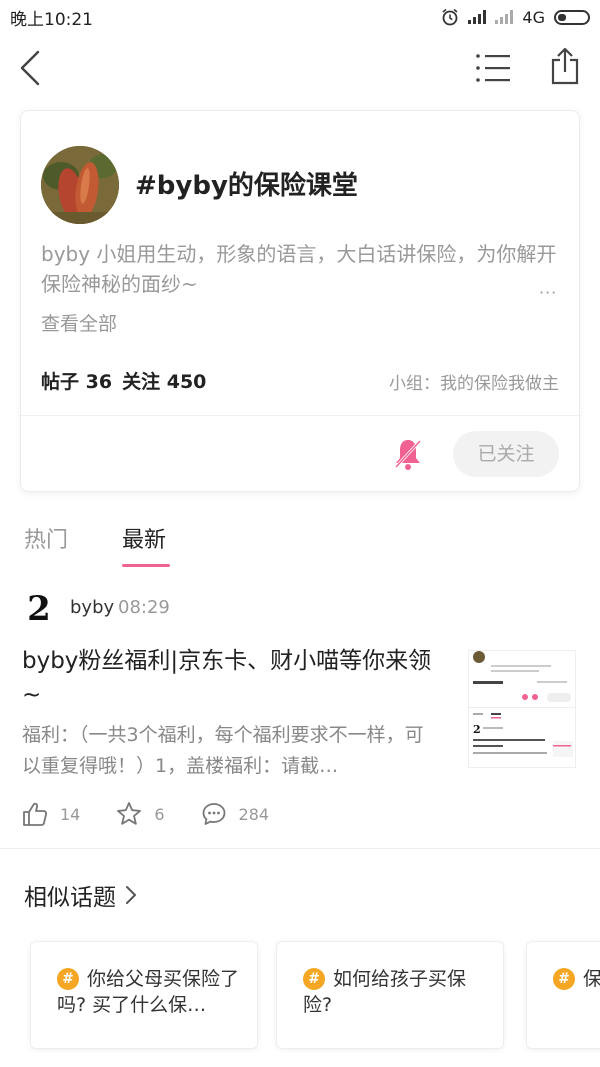 Image resolution: width=600 pixels, height=1067 pixels. I want to click on comment-icon, so click(213, 814).